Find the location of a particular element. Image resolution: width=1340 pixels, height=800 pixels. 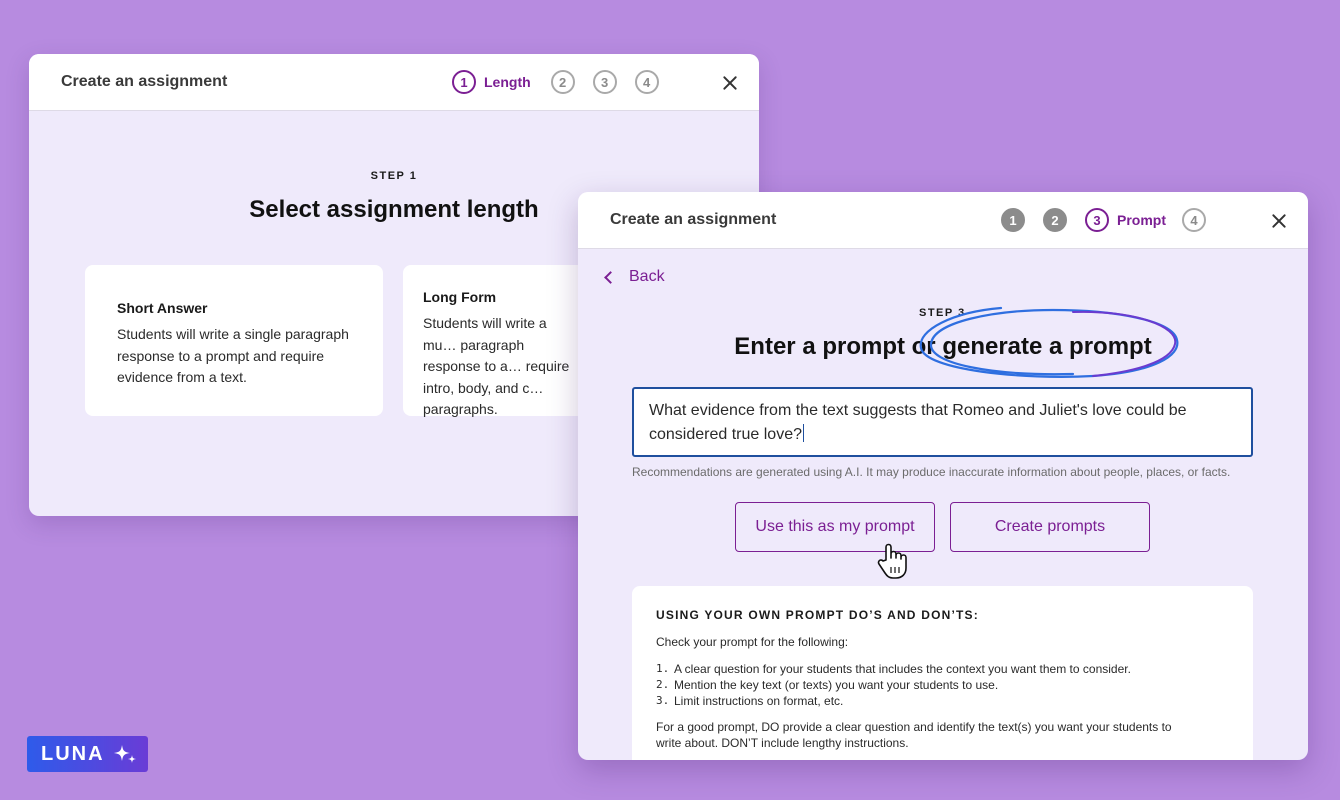

dialog-header: Create an assignment 1 Length 2 3 4 is located at coordinates (394, 82).